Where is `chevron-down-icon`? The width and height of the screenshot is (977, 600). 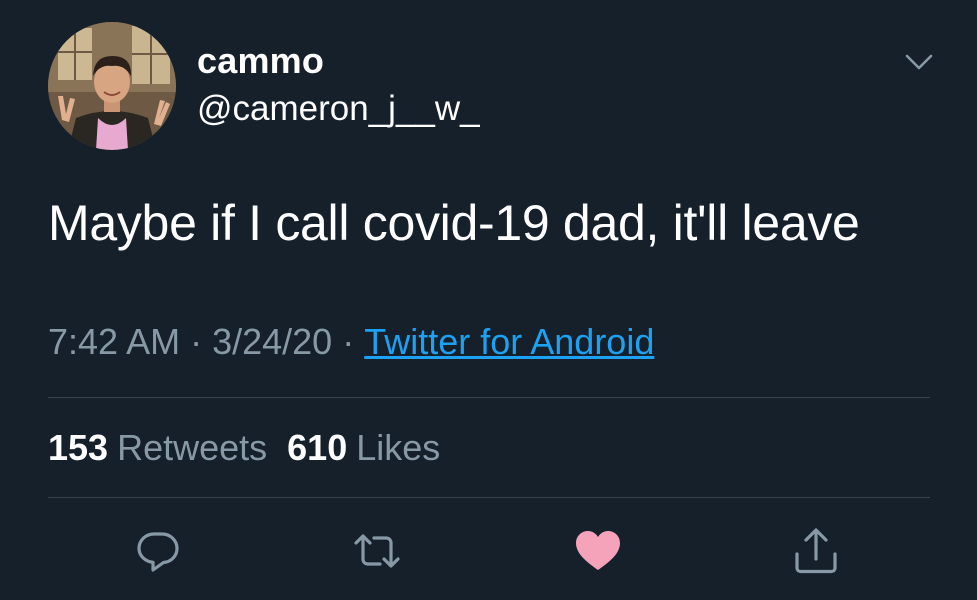
chevron-down-icon is located at coordinates (919, 62).